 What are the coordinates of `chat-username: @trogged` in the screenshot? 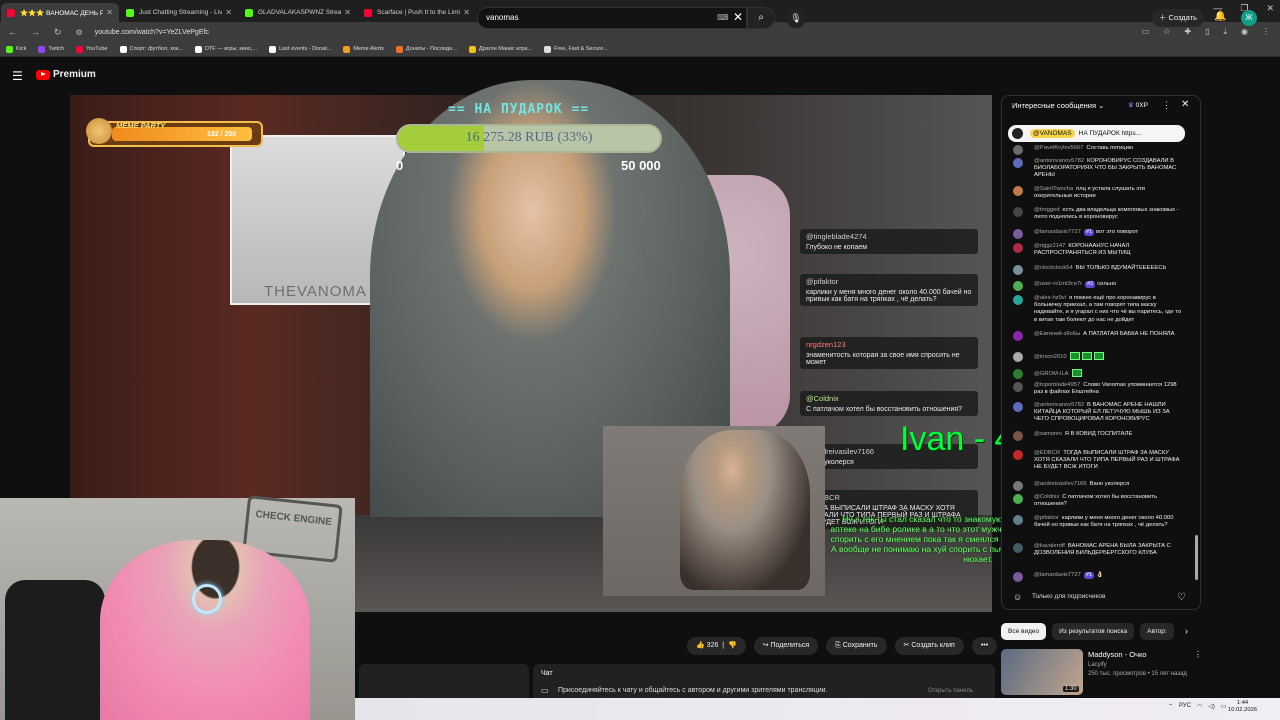 It's located at (1047, 210).